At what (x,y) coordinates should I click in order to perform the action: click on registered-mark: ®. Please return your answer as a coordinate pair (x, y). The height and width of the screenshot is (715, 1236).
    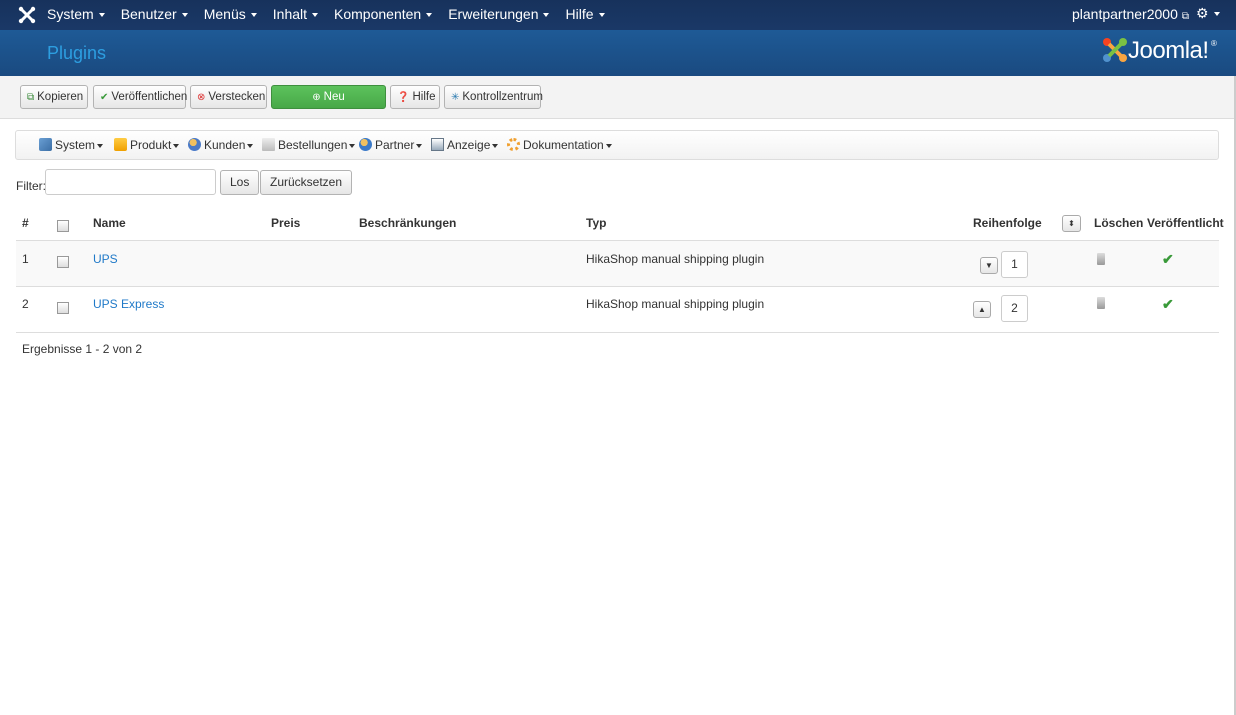
    Looking at the image, I should click on (1214, 43).